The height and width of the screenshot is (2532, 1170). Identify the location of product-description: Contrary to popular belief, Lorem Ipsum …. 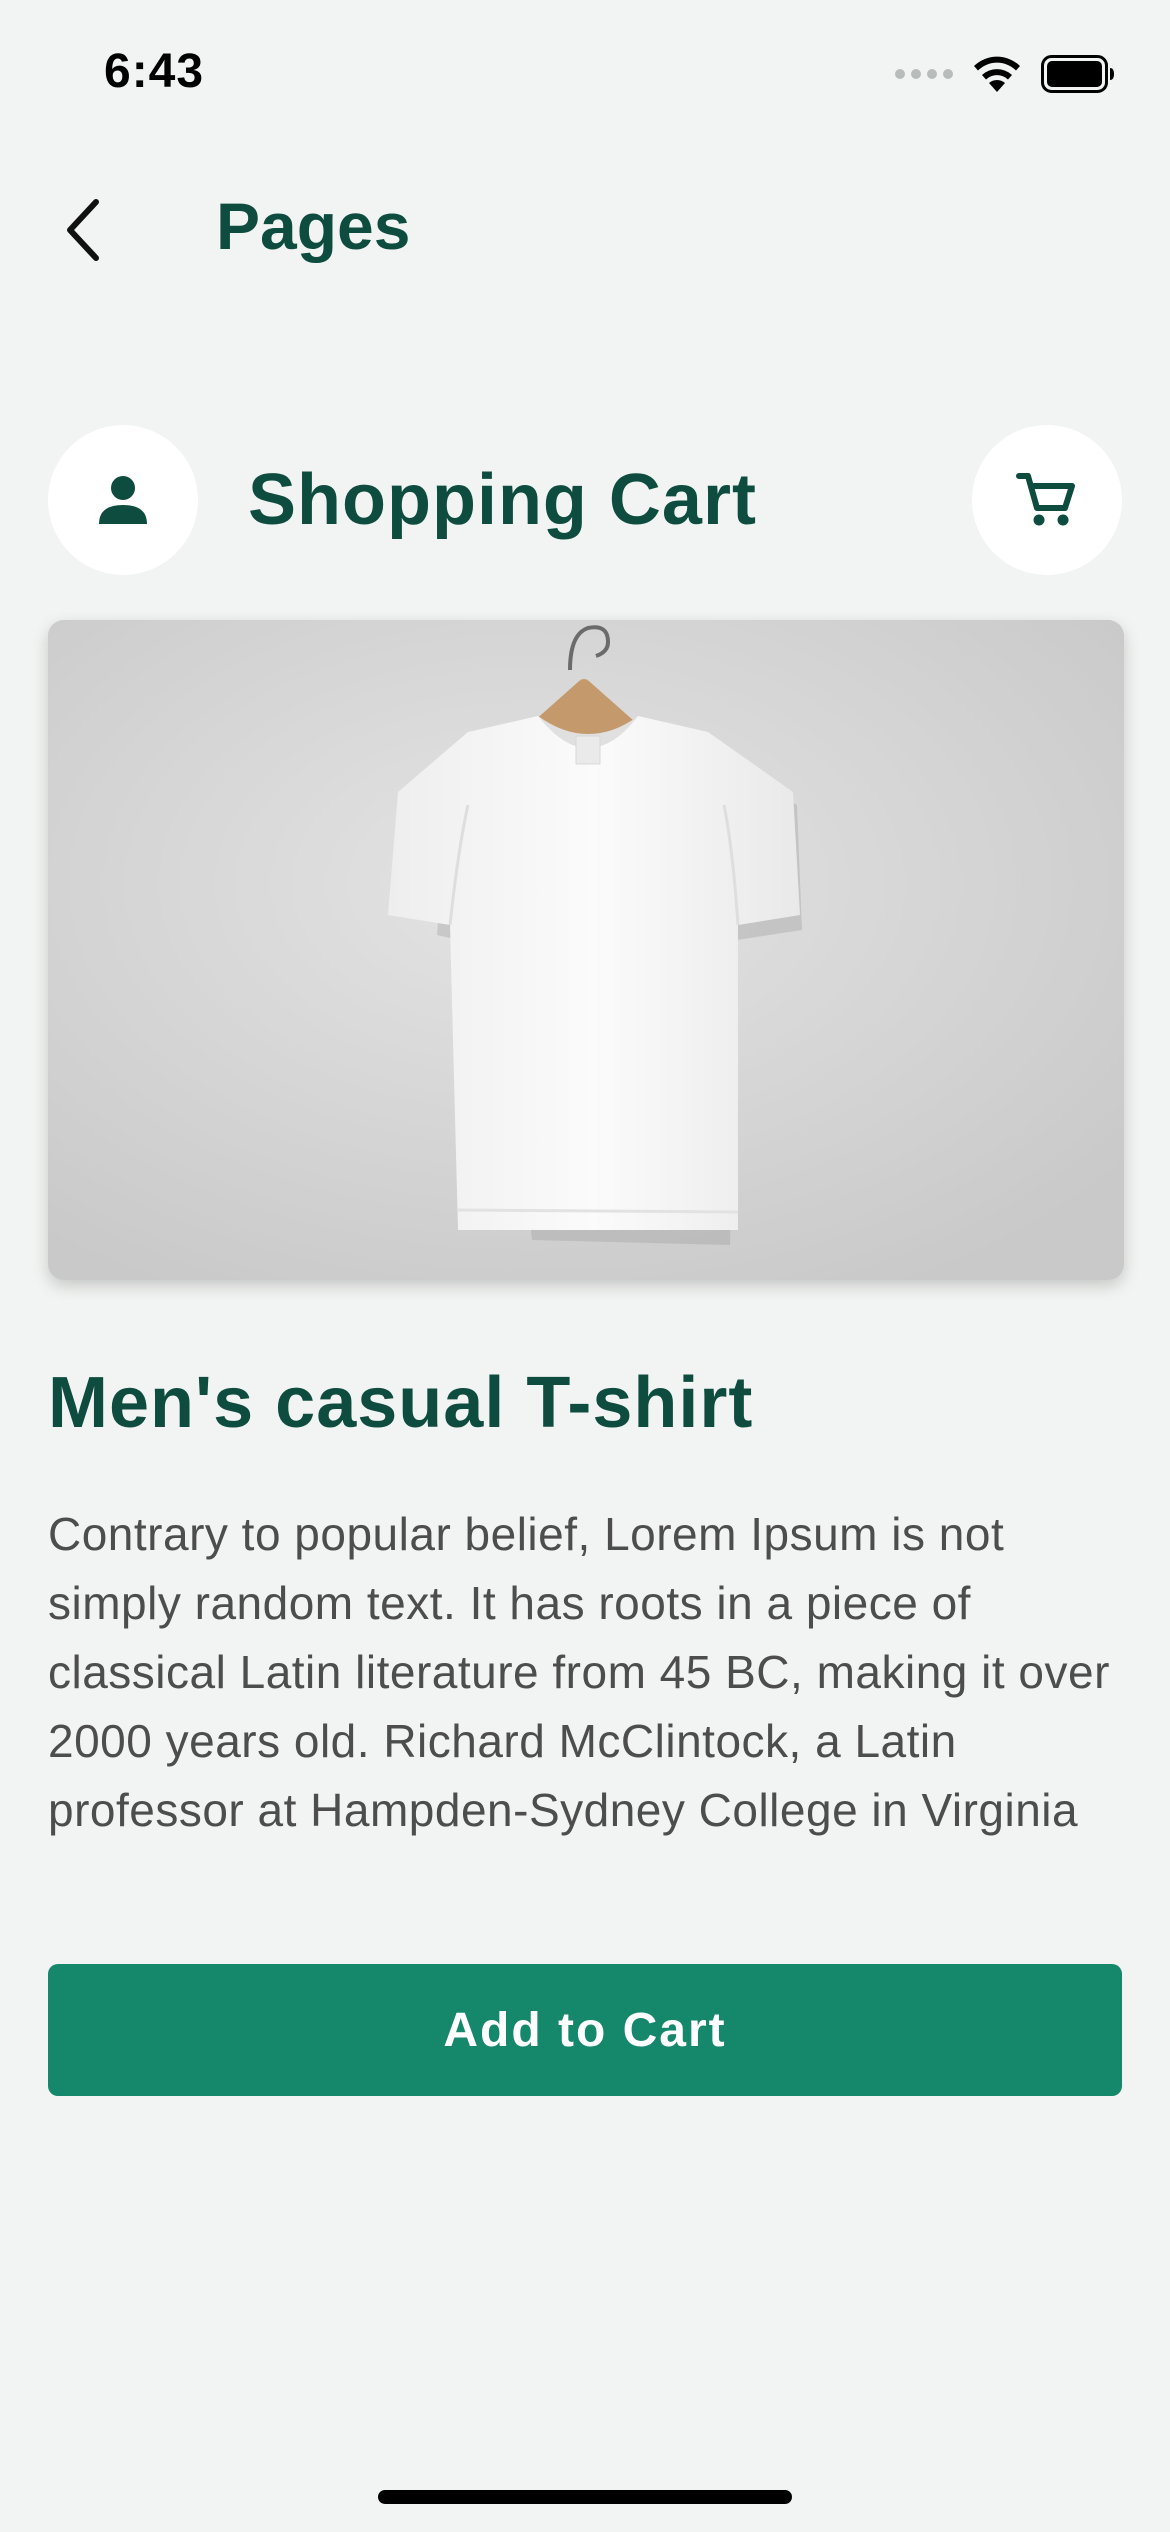
(579, 1672).